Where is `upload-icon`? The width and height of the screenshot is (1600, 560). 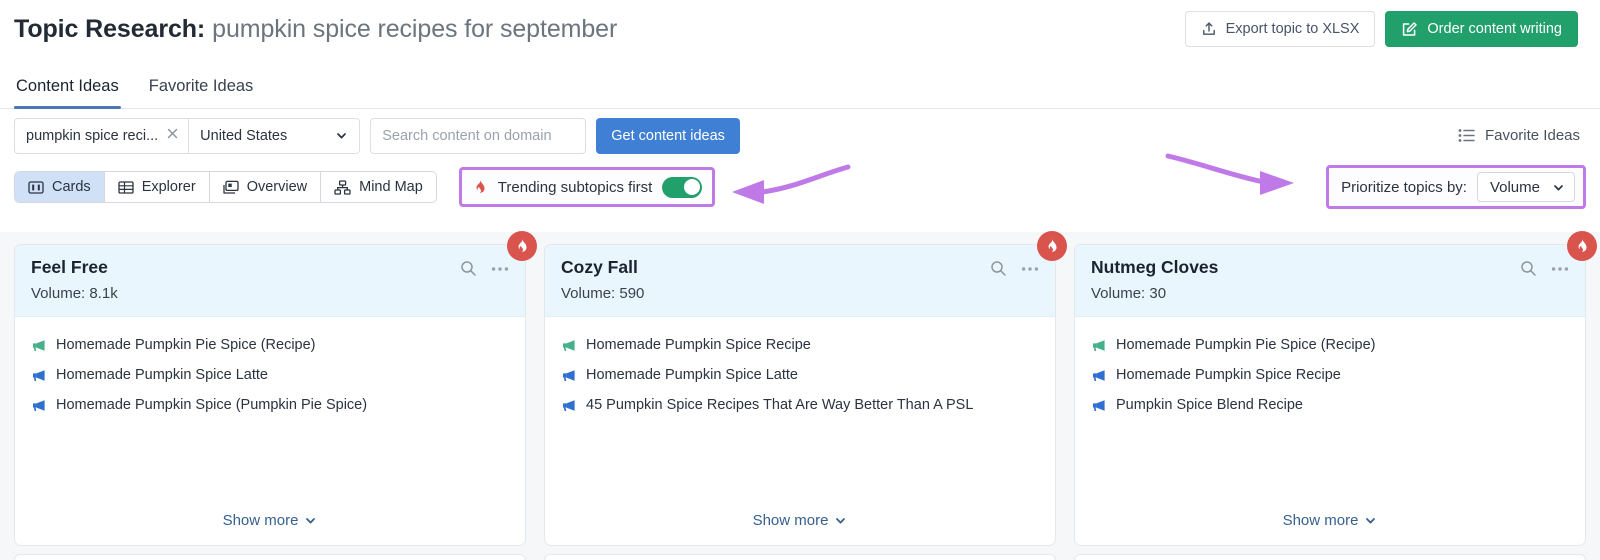 upload-icon is located at coordinates (1209, 29).